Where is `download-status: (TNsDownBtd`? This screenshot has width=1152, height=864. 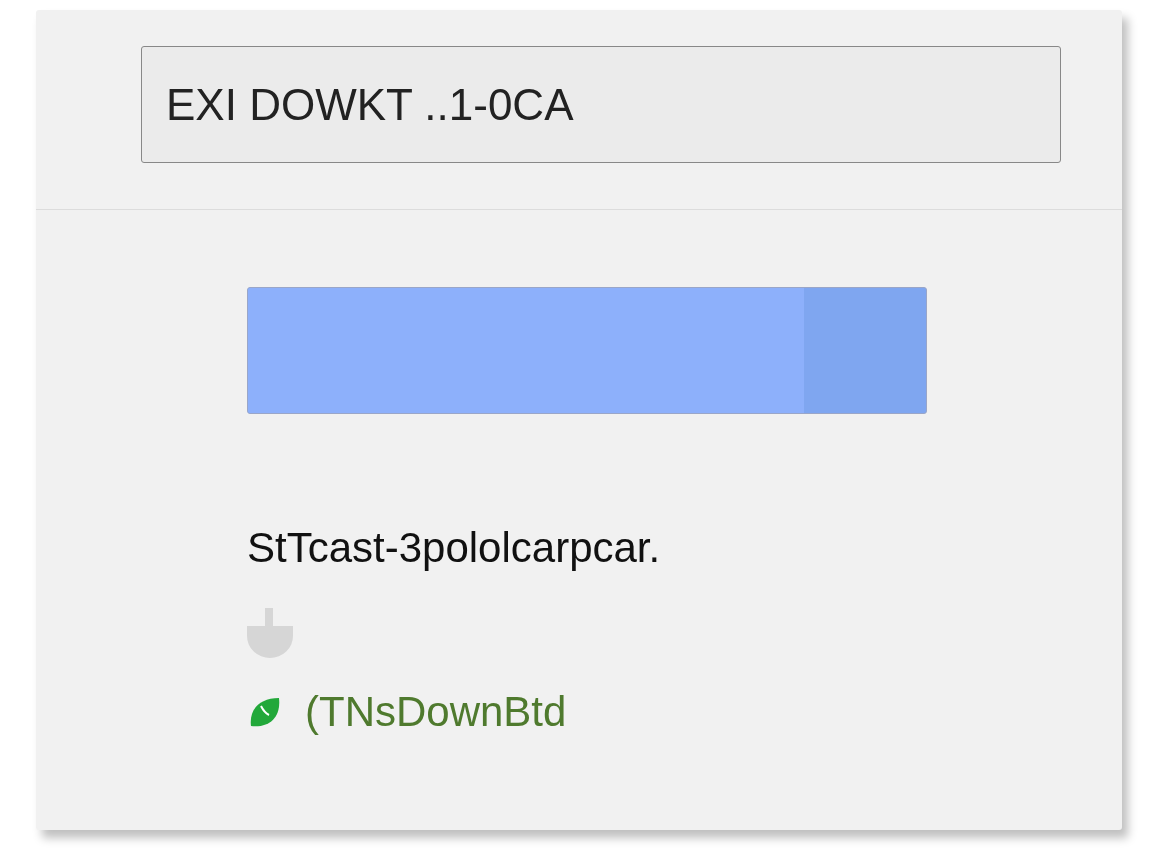
download-status: (TNsDownBtd is located at coordinates (436, 712).